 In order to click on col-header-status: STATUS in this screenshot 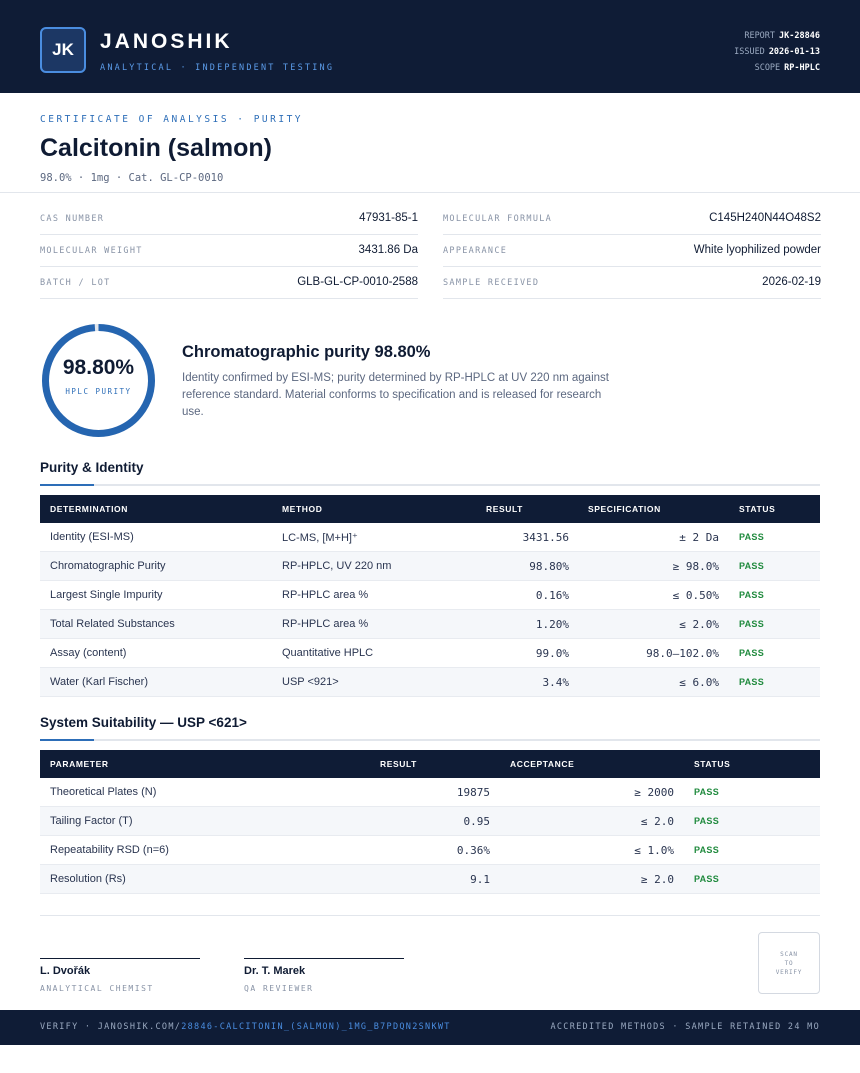, I will do `click(712, 764)`.